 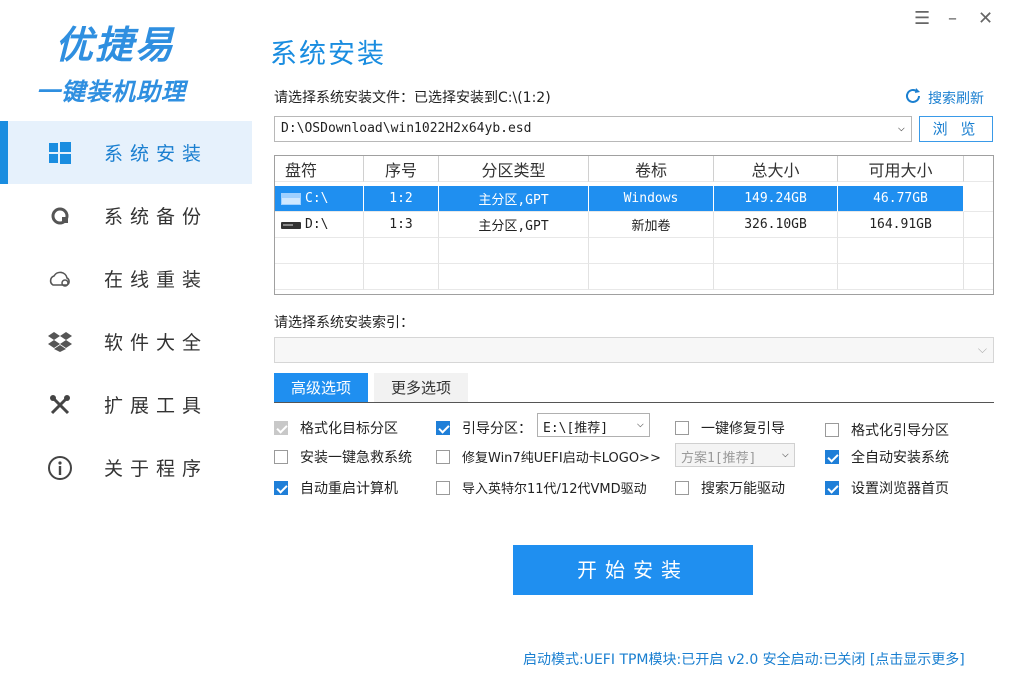 What do you see at coordinates (281, 428) in the screenshot?
I see `checkbox-disabled-checked` at bounding box center [281, 428].